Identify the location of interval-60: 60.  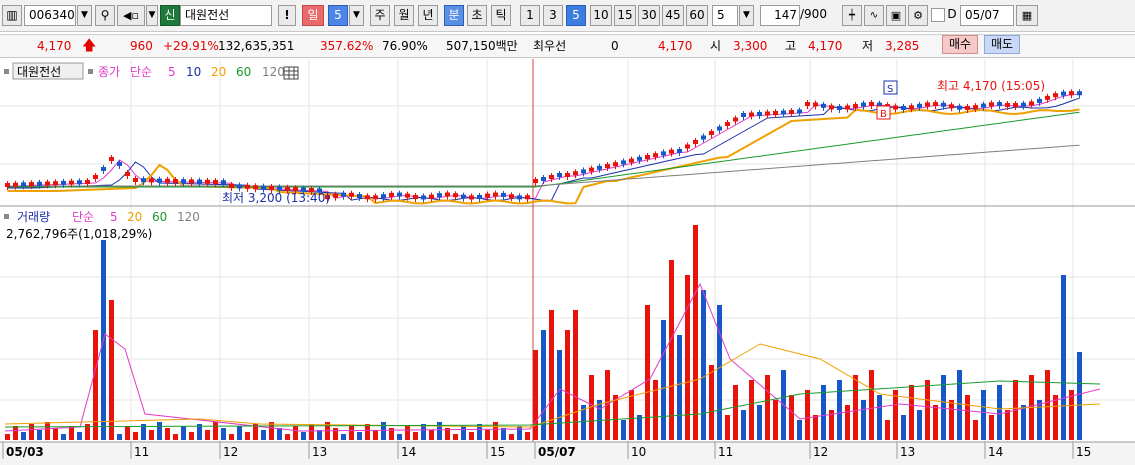
(697, 15).